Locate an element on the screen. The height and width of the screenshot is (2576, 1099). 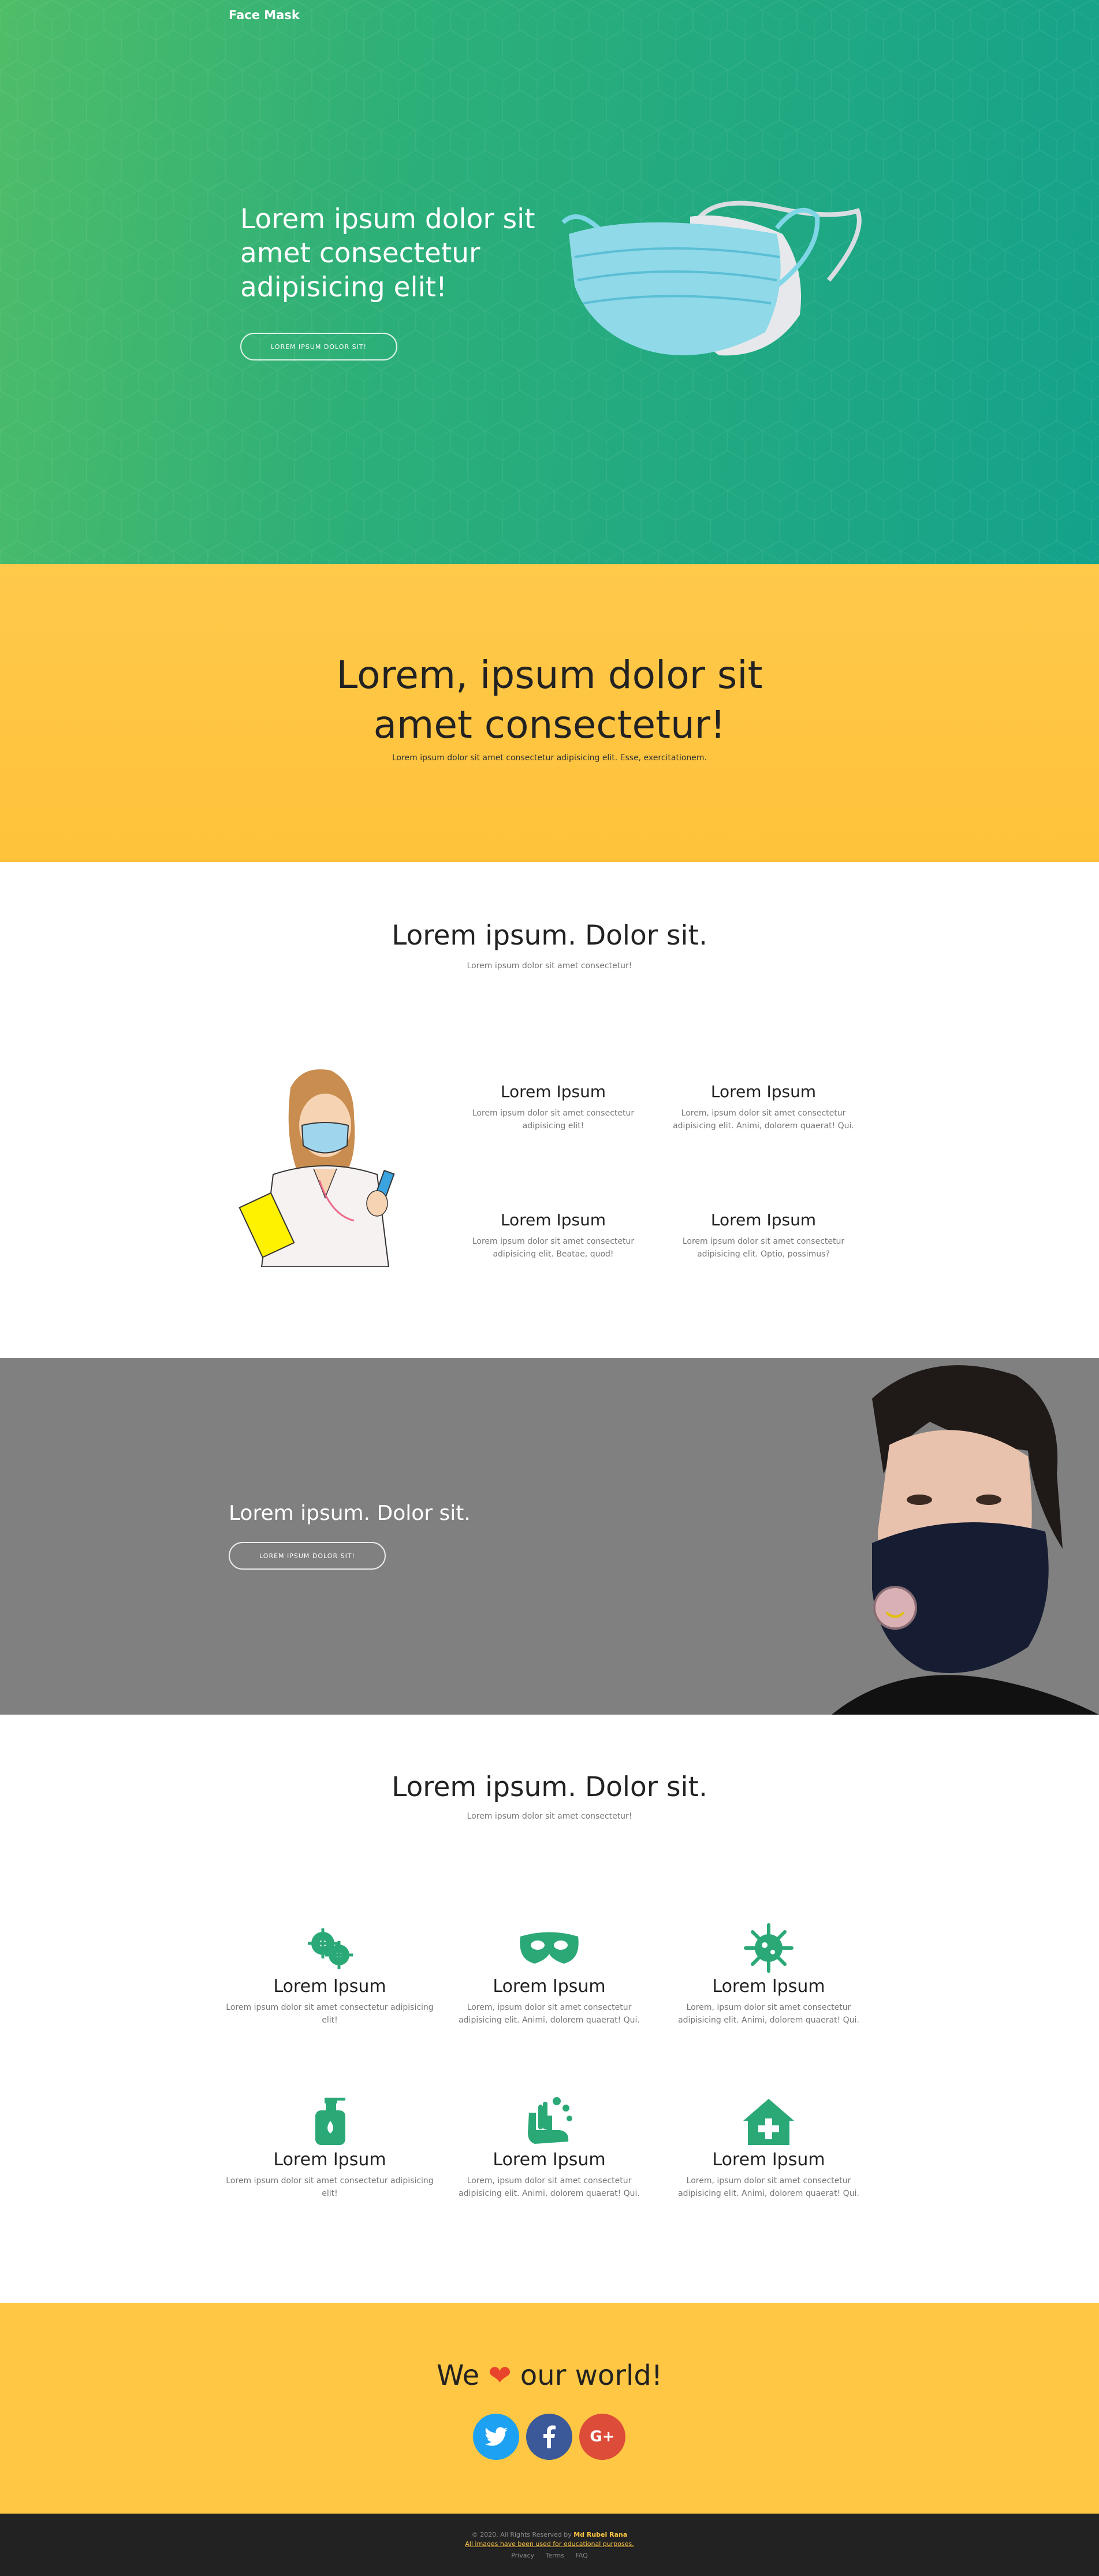
heart-icon: ❤ is located at coordinates (500, 2375).